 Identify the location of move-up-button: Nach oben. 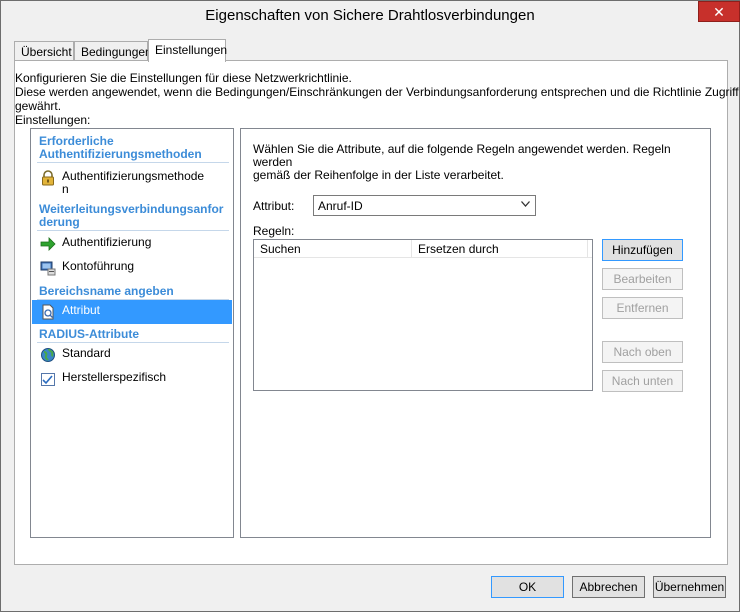
(642, 352).